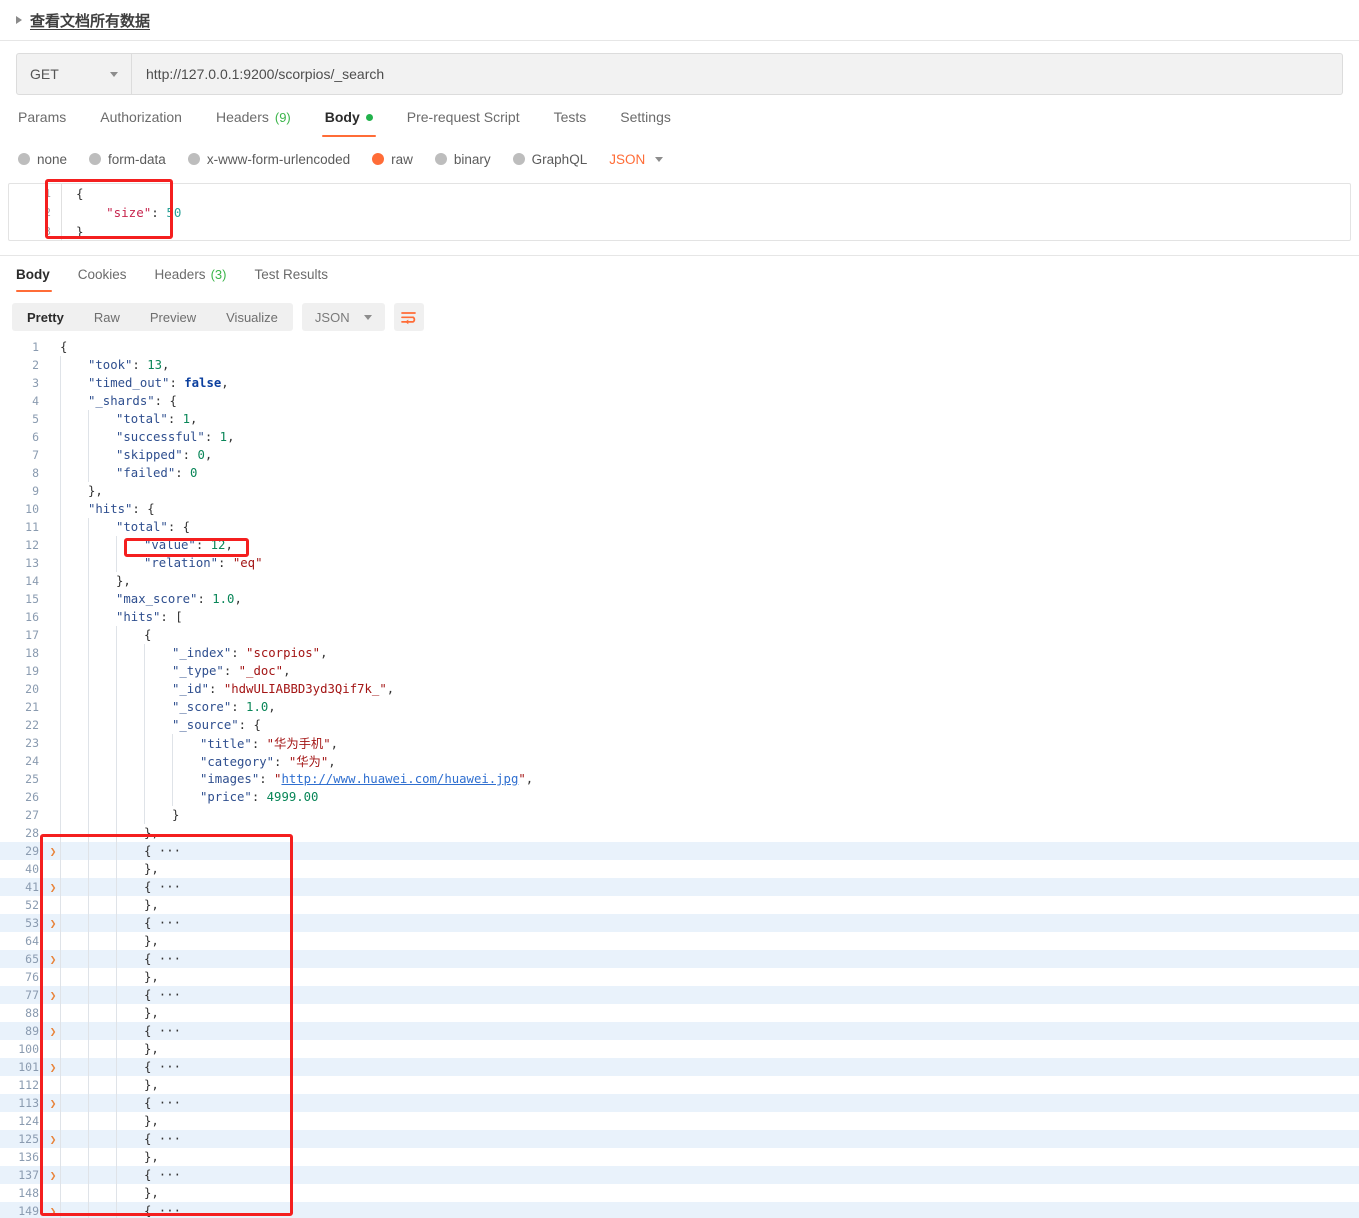 The height and width of the screenshot is (1218, 1359). What do you see at coordinates (462, 159) in the screenshot?
I see `body-type-binary: binary` at bounding box center [462, 159].